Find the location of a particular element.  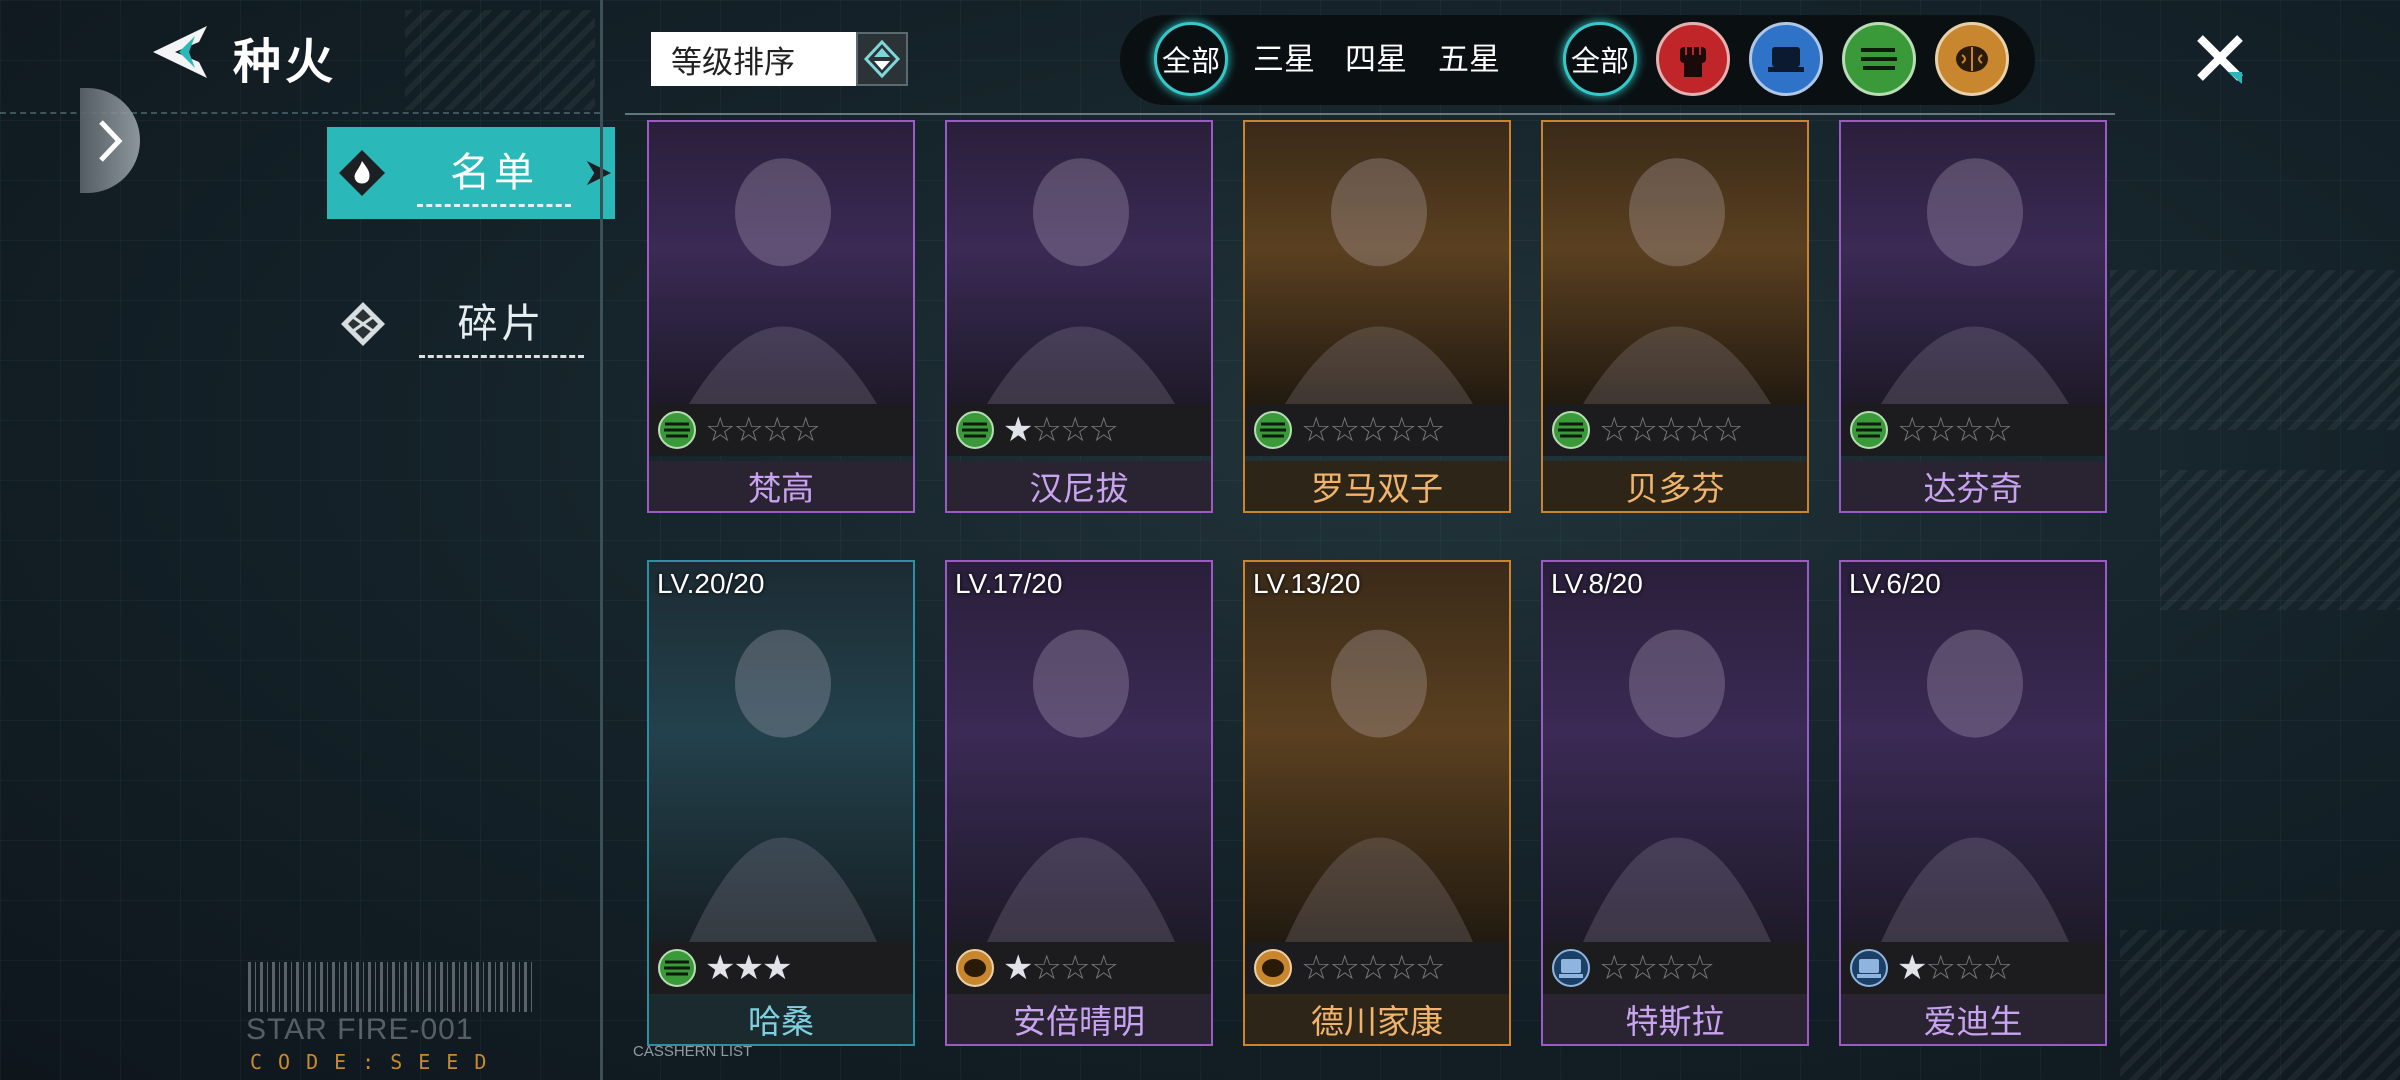

level-label: LV.13/20 is located at coordinates (1307, 583).